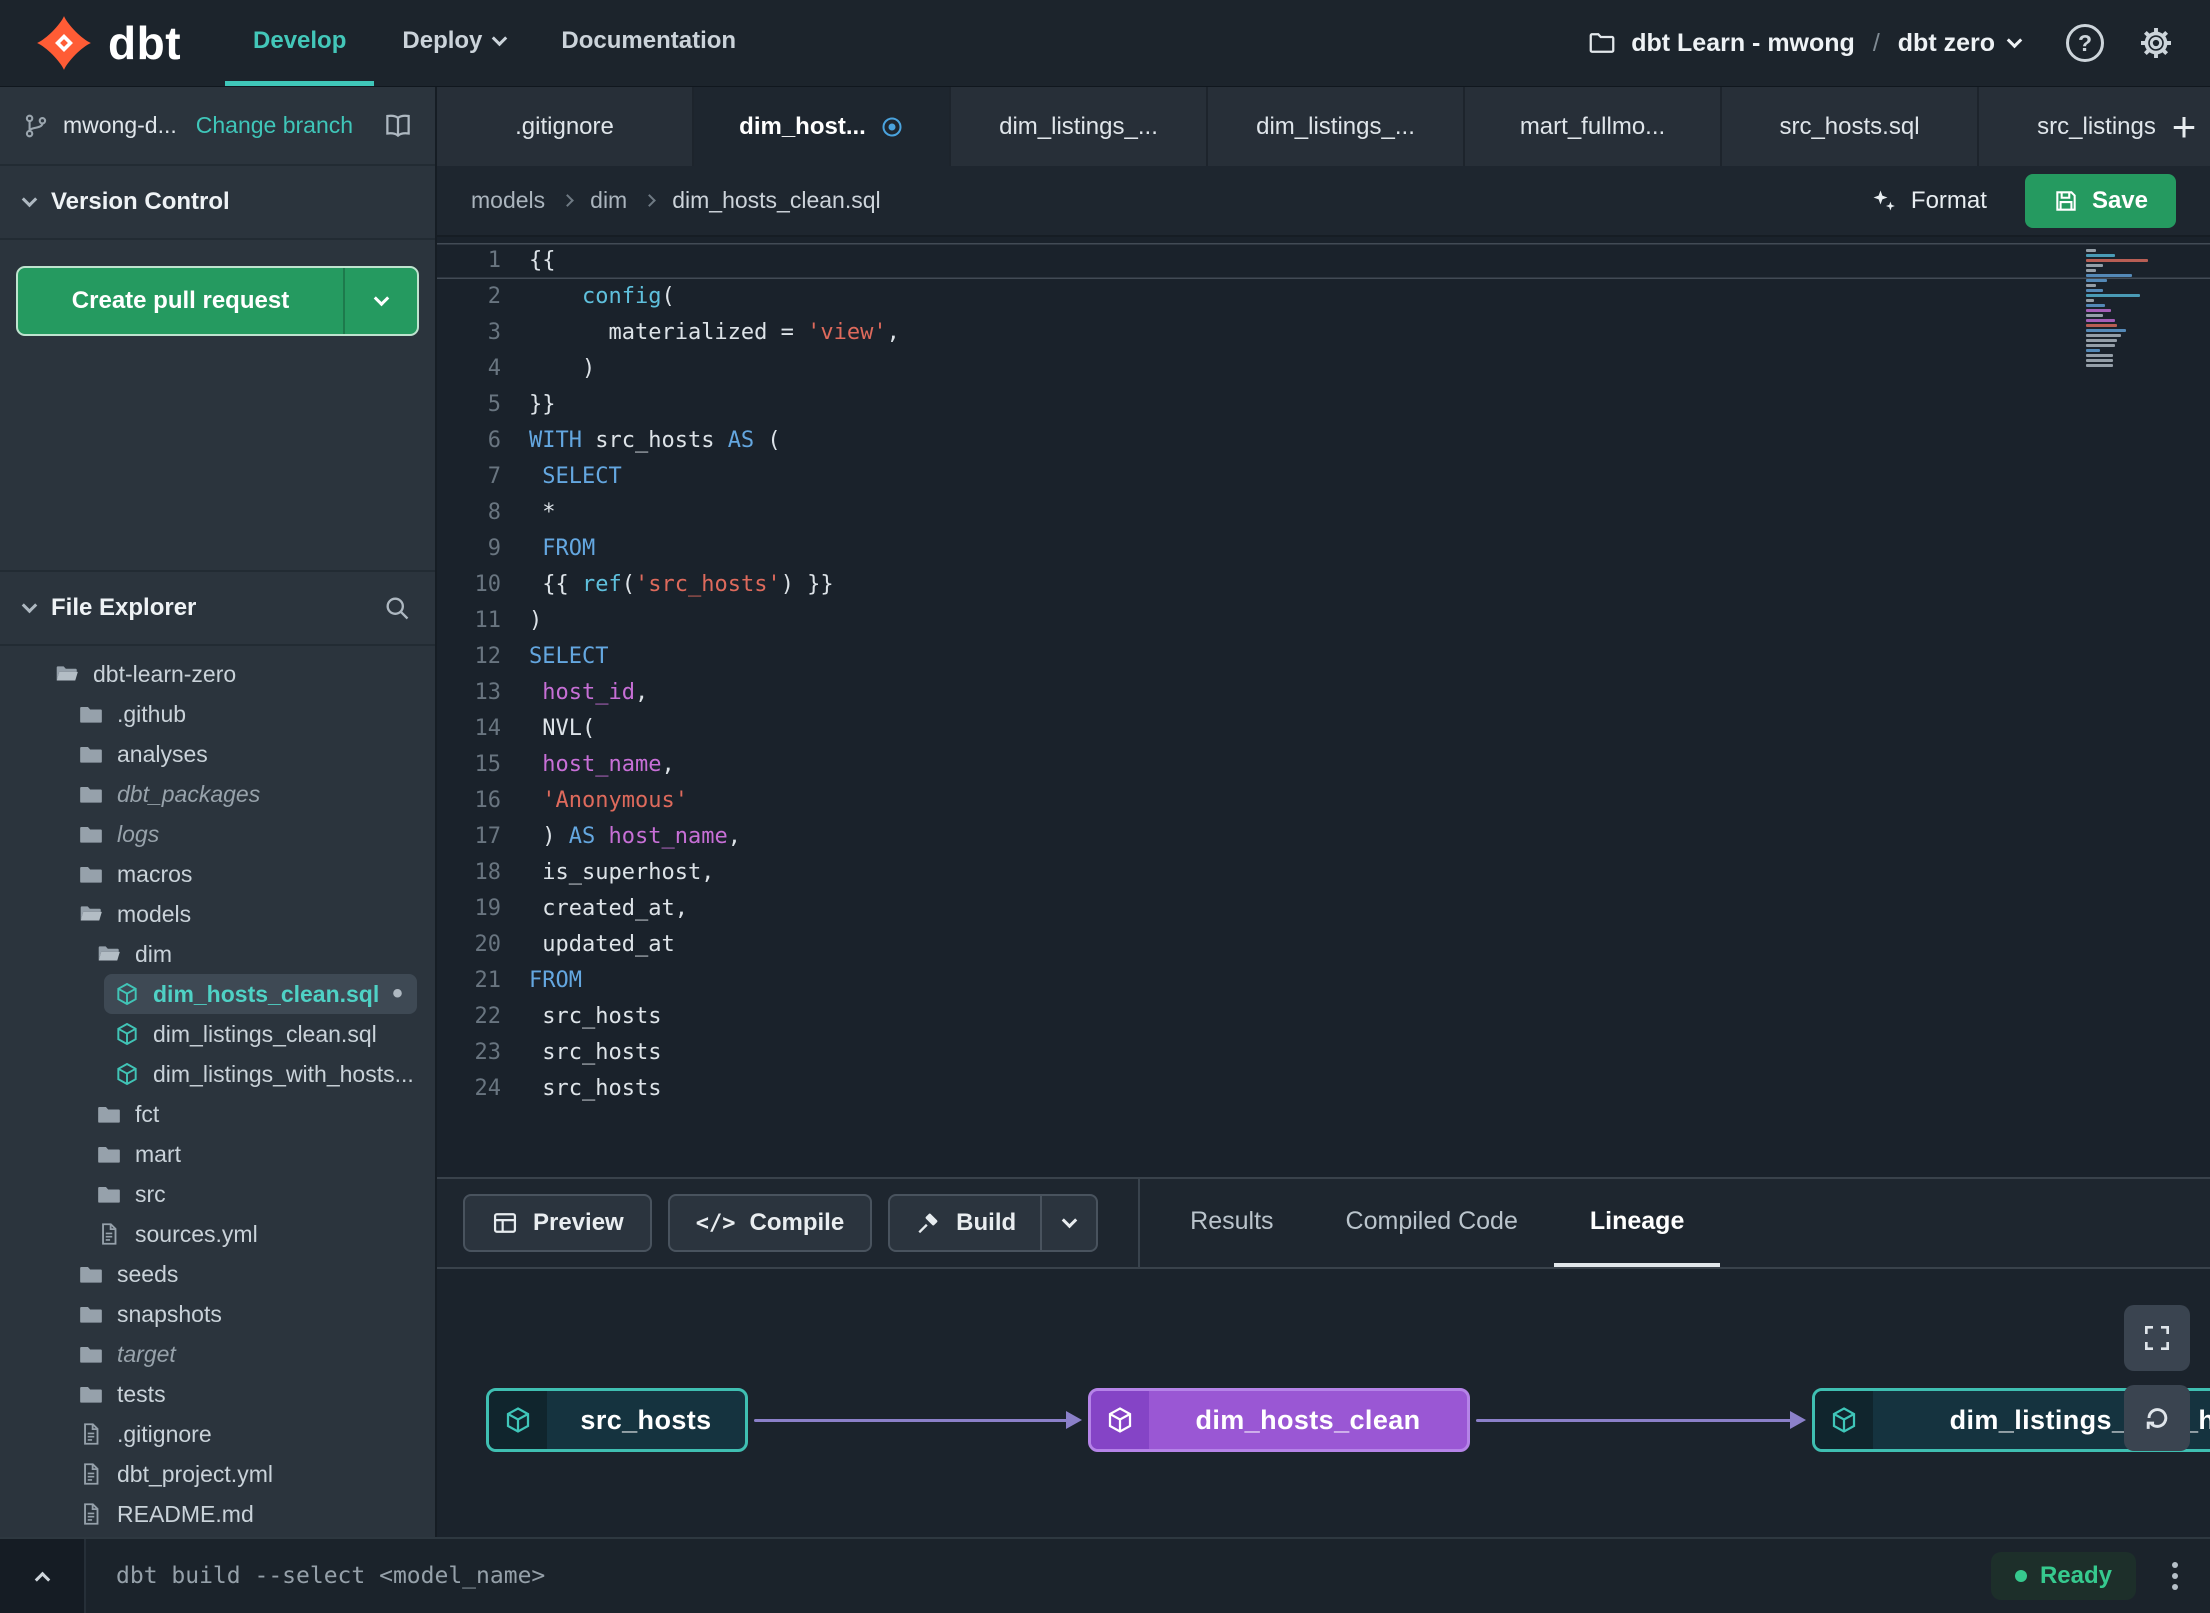  I want to click on tree-item-dim-listings-clean-sql: dim_listings_clean.sql, so click(260, 1034).